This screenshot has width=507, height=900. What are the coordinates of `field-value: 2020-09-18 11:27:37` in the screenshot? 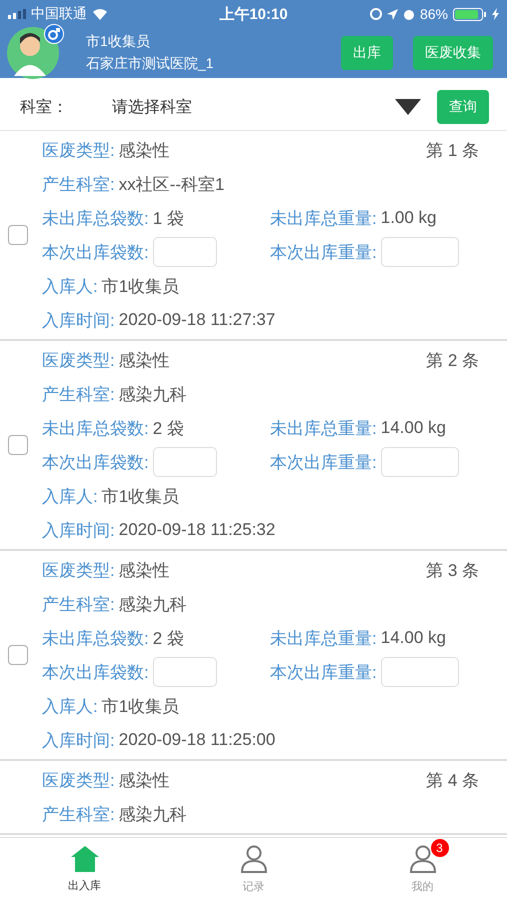 It's located at (197, 320).